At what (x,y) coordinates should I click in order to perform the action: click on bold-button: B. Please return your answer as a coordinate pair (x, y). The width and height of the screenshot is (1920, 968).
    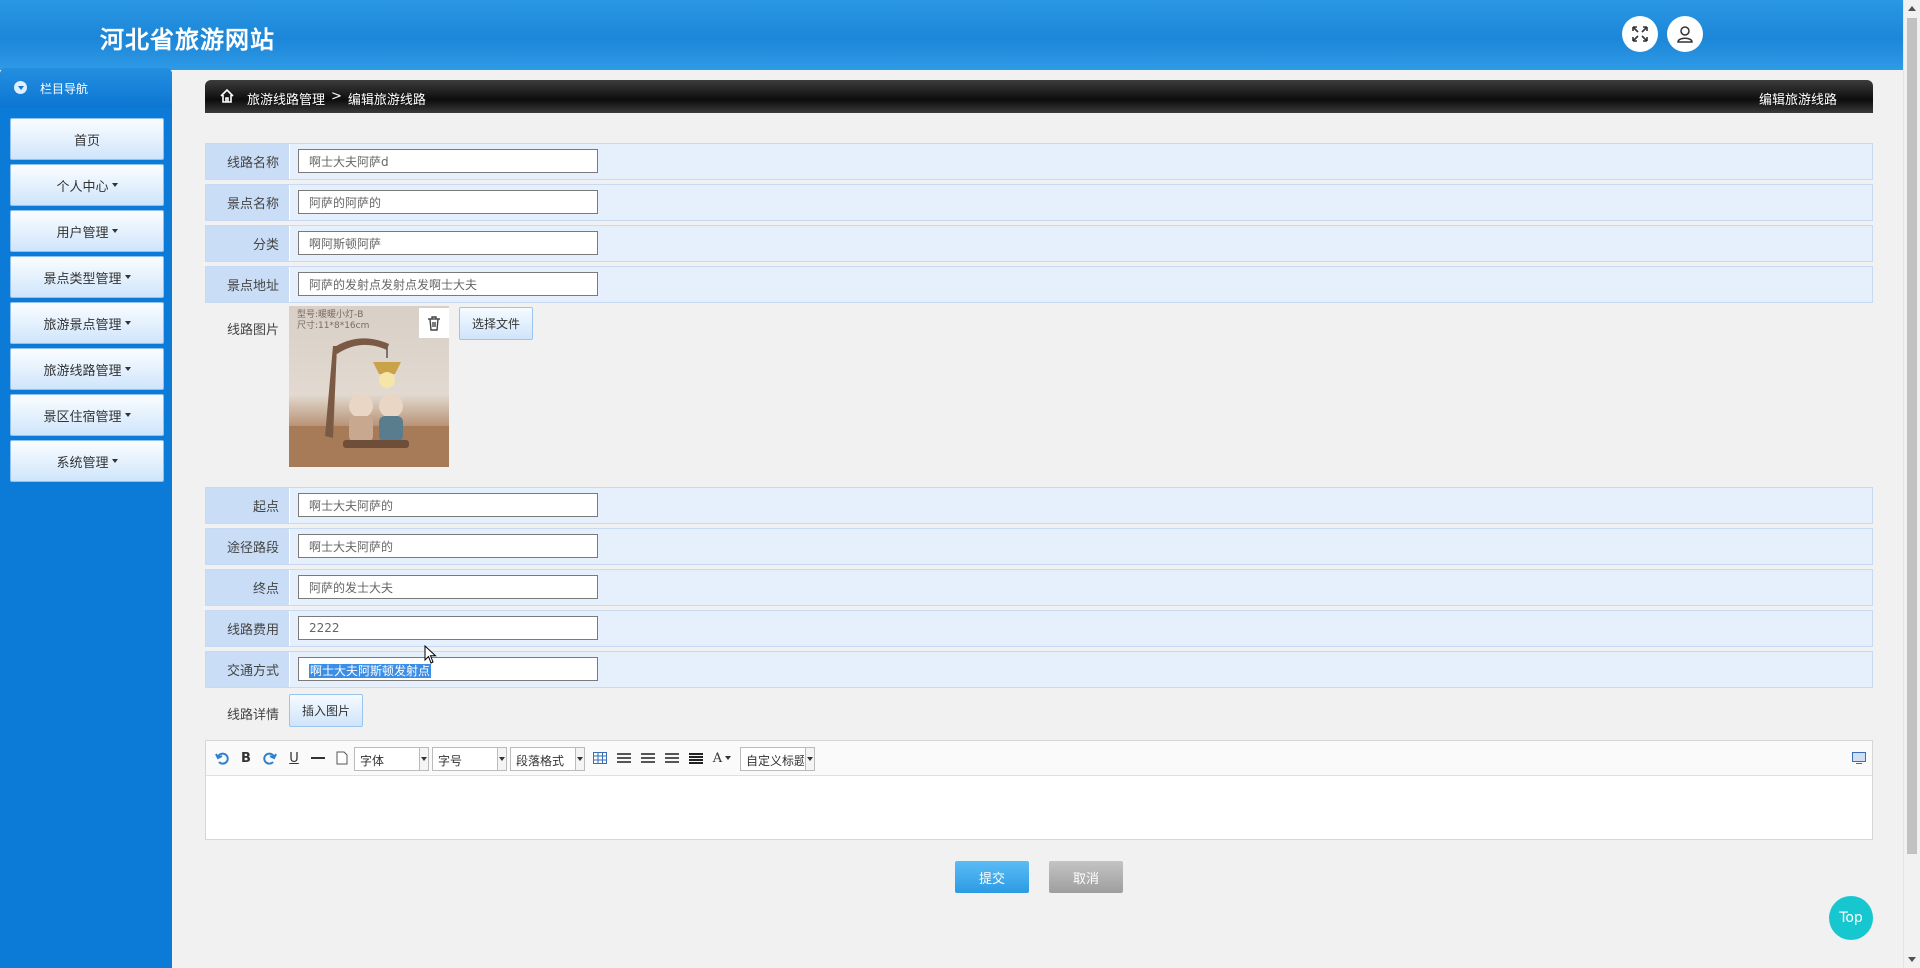
    Looking at the image, I should click on (246, 758).